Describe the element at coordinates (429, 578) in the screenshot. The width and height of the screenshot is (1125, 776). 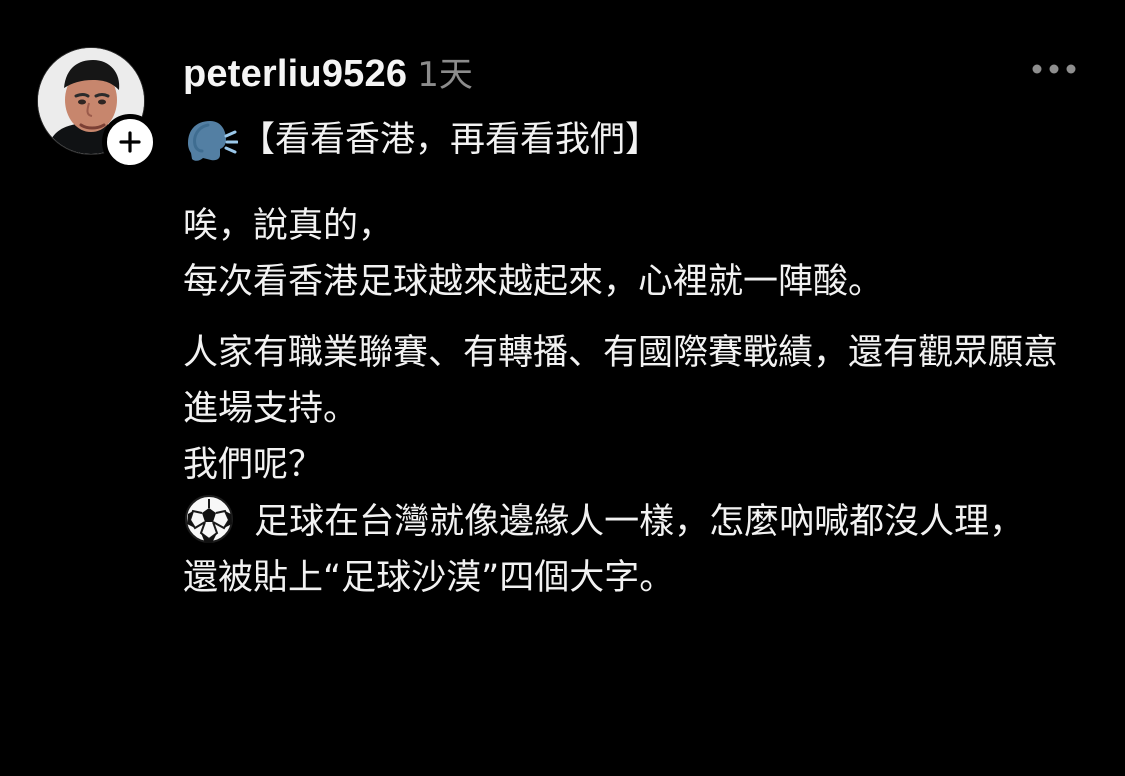
I see `content-line-6: 還被貼上“足球沙漠”四個大字。` at that location.